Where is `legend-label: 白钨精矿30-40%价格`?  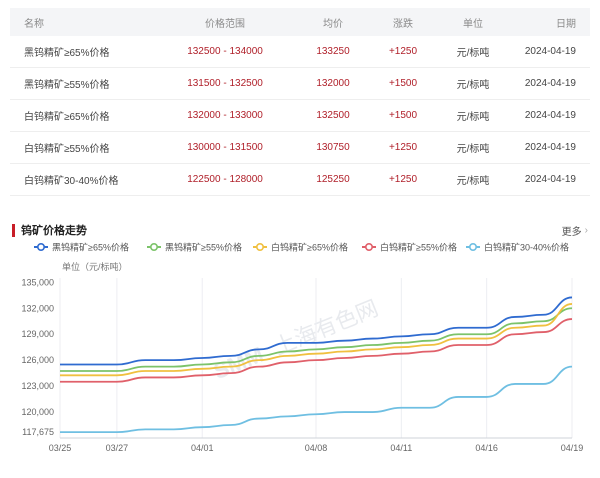
legend-label: 白钨精矿30-40%价格 is located at coordinates (526, 247).